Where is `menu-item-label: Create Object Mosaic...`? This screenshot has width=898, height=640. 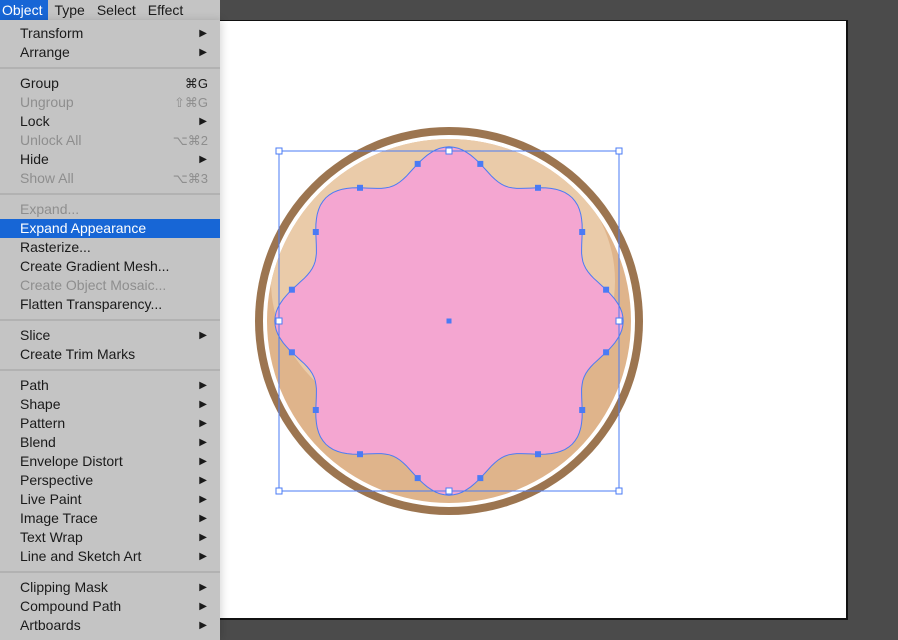
menu-item-label: Create Object Mosaic... is located at coordinates (93, 285).